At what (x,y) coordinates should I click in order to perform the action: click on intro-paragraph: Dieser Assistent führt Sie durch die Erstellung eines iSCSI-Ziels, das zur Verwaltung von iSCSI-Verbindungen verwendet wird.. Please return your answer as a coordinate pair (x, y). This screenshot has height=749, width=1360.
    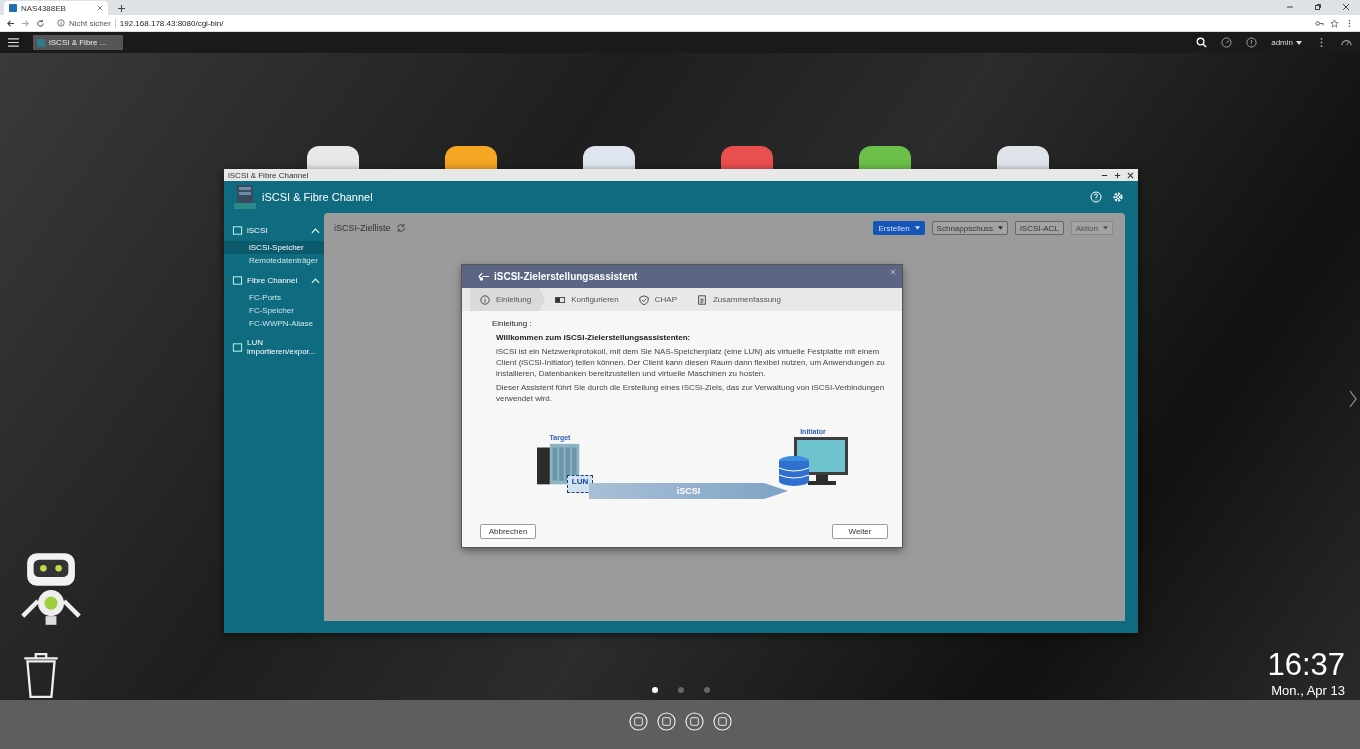
    Looking at the image, I should click on (691, 393).